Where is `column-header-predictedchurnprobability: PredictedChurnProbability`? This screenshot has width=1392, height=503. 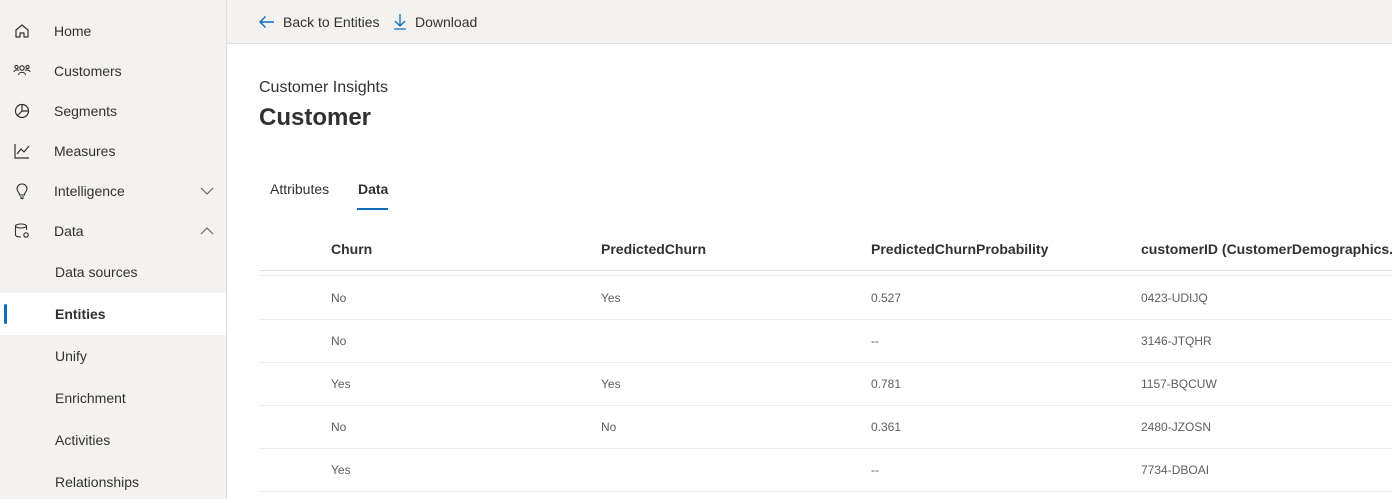 column-header-predictedchurnprobability: PredictedChurnProbability is located at coordinates (959, 249).